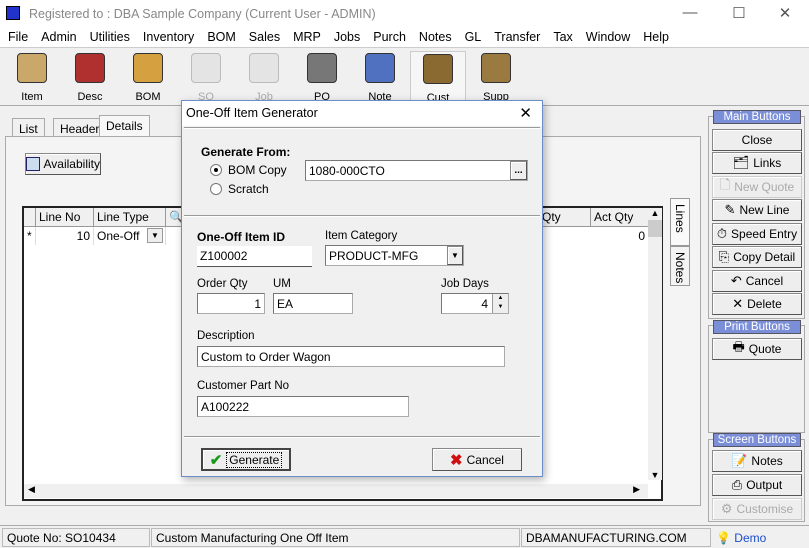  Describe the element at coordinates (654, 37) in the screenshot. I see `menu-help: Help` at that location.